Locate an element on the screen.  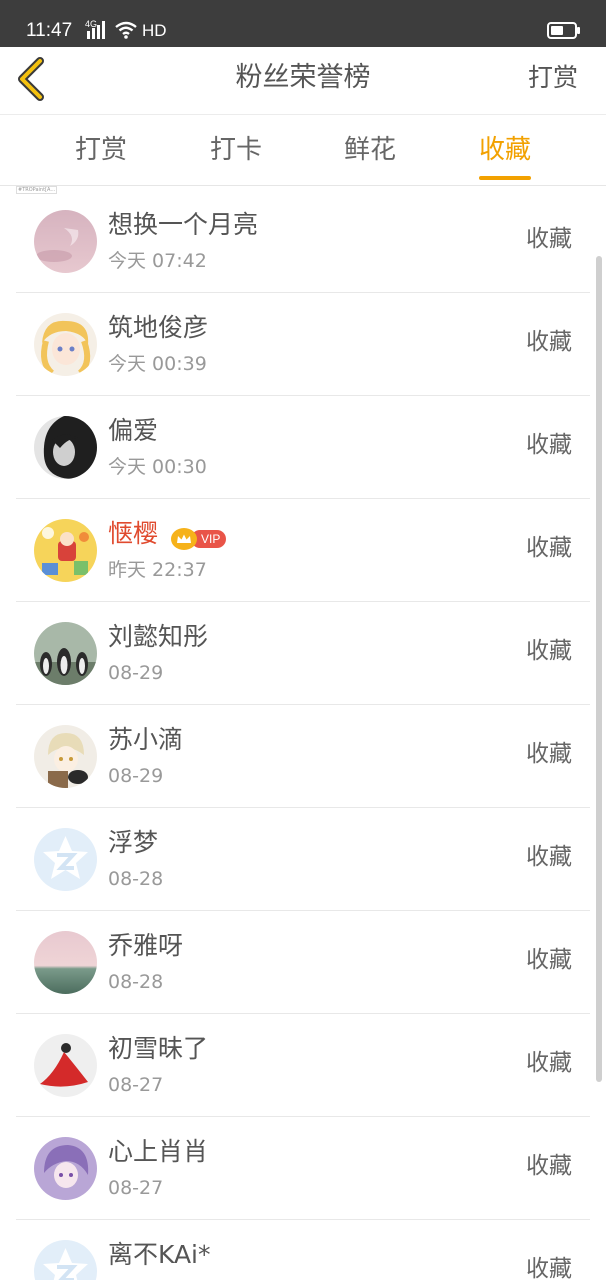
list-item: 乔雅呀 08-28 收藏 is located at coordinates (303, 962).